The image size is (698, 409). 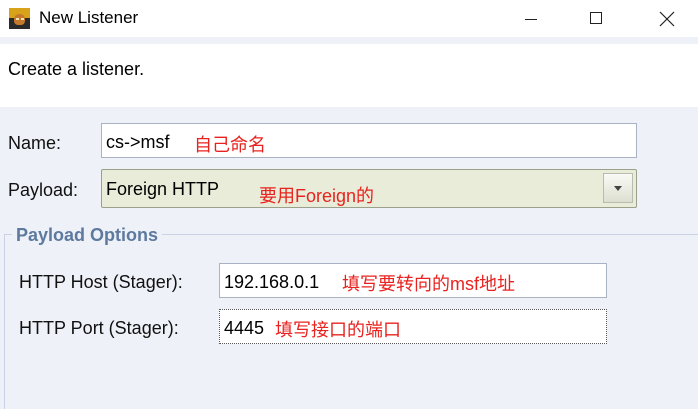 I want to click on http-port-annotation: 填写接口的端口, so click(x=338, y=330).